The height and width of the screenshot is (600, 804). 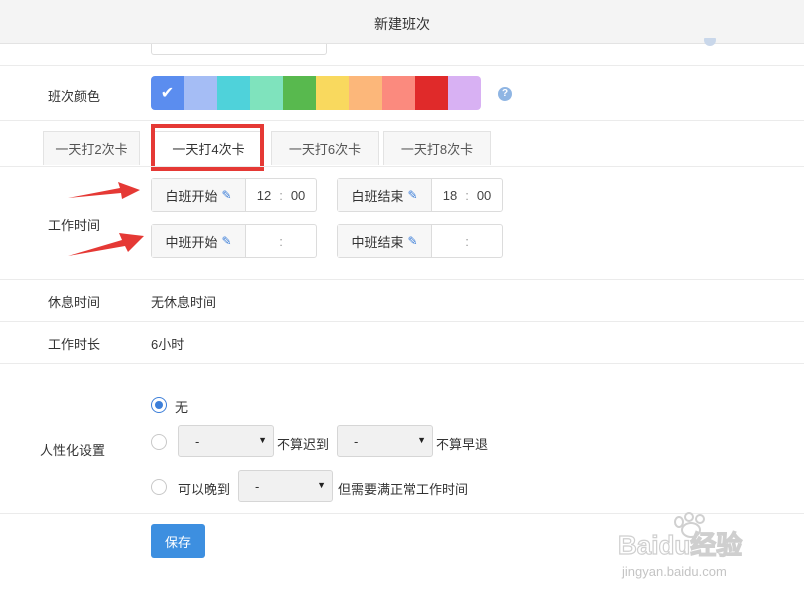 What do you see at coordinates (710, 42) in the screenshot?
I see `help-icon-partial` at bounding box center [710, 42].